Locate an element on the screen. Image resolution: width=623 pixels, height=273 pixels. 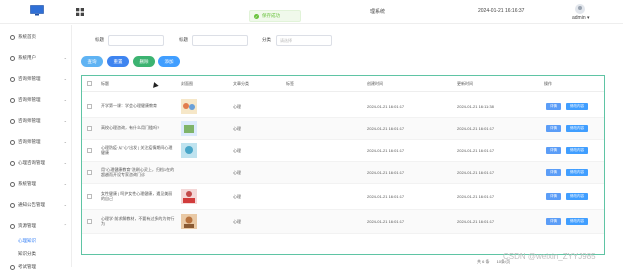
sidebar-item-exam: 考试管理 is located at coordinates (36, 267).